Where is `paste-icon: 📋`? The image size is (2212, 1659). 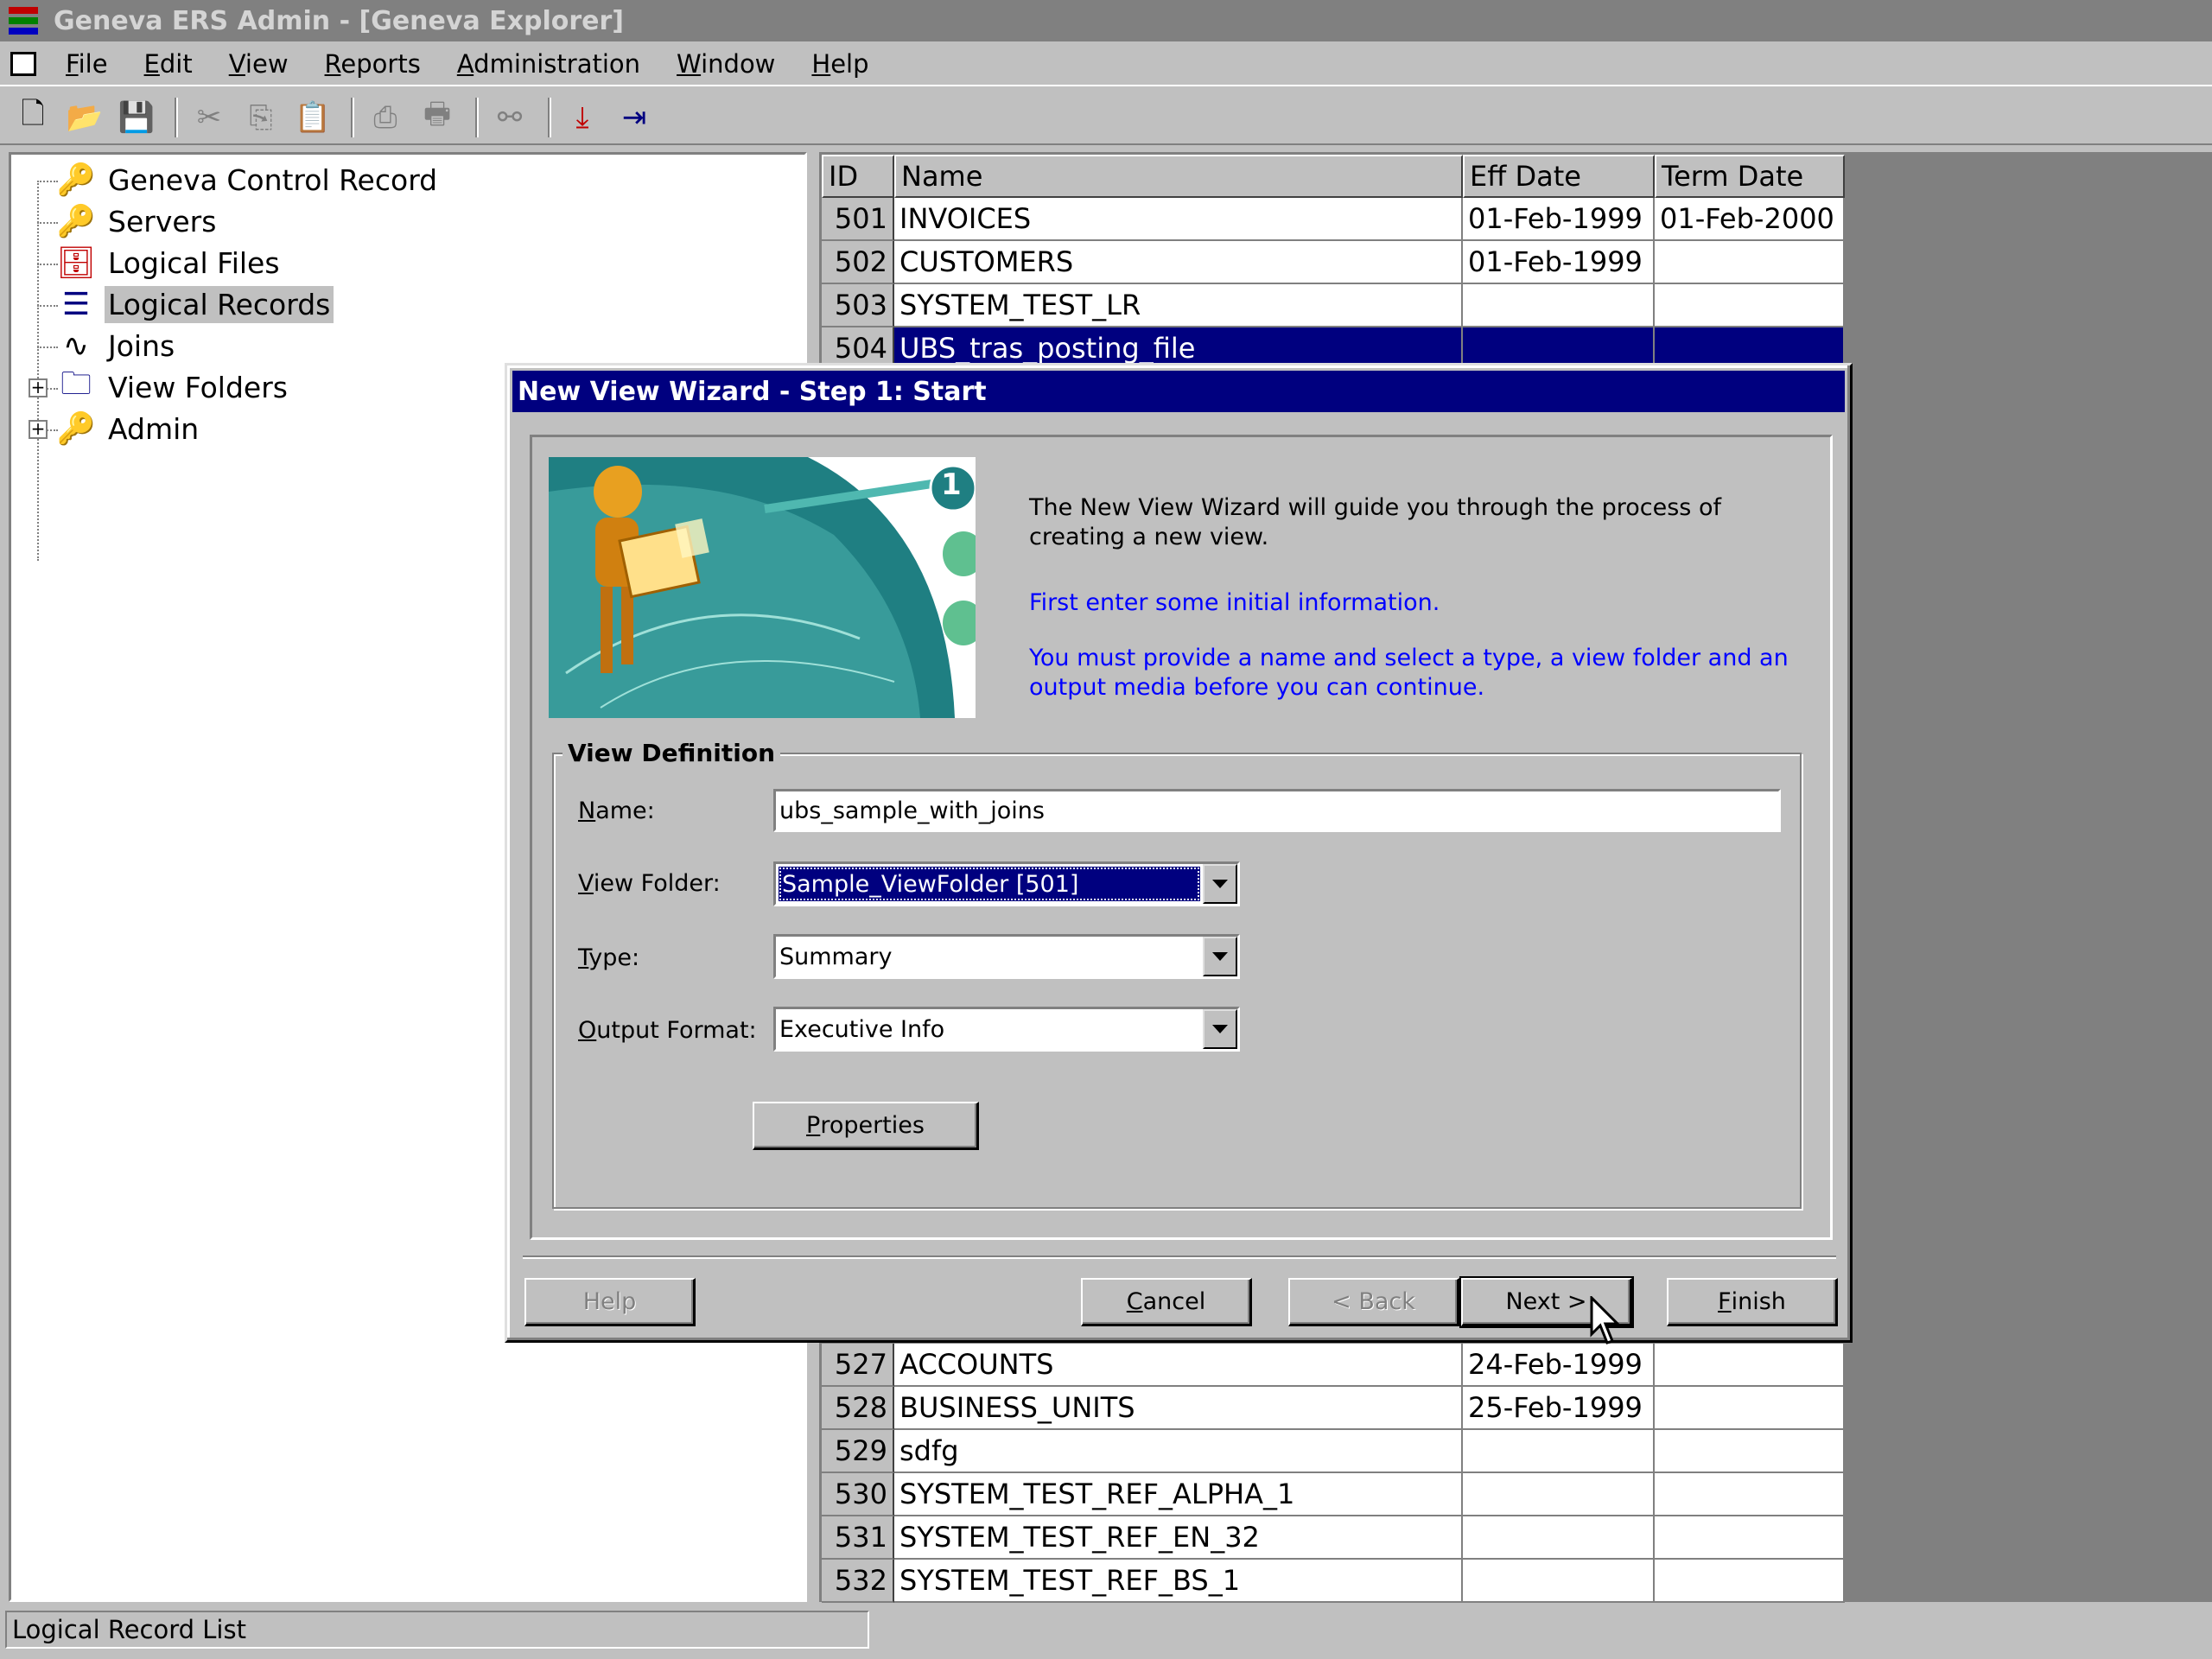
paste-icon: 📋 is located at coordinates (312, 117).